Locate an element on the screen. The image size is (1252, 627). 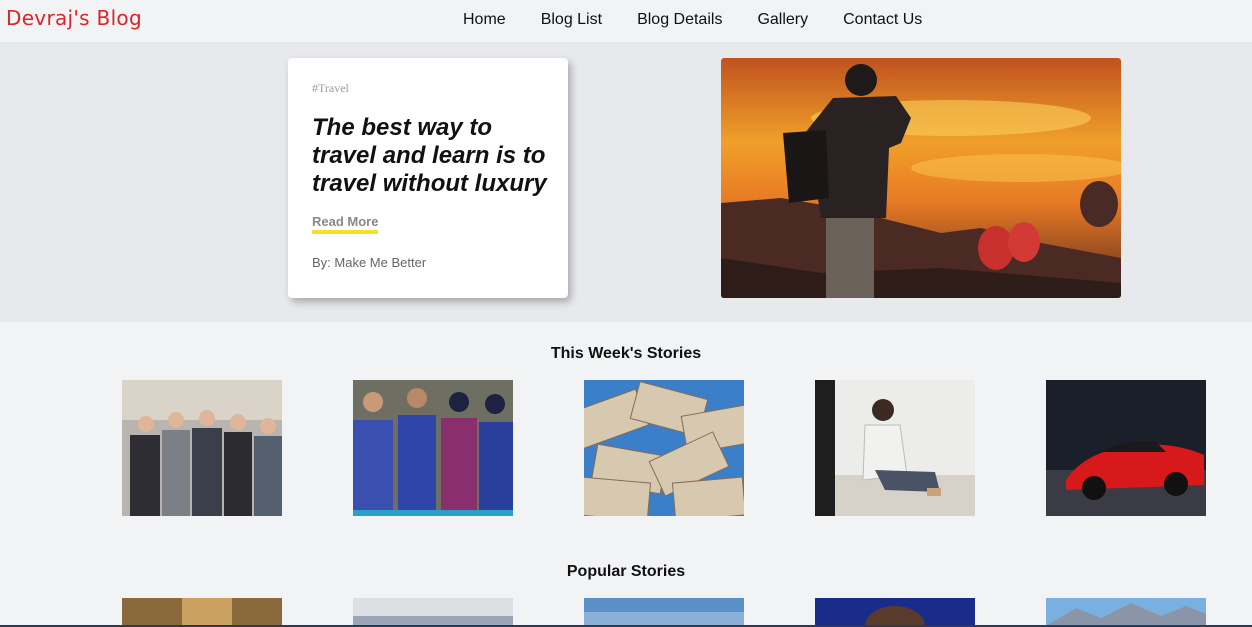
brand-logo: Devraj's Blog is located at coordinates (74, 18).